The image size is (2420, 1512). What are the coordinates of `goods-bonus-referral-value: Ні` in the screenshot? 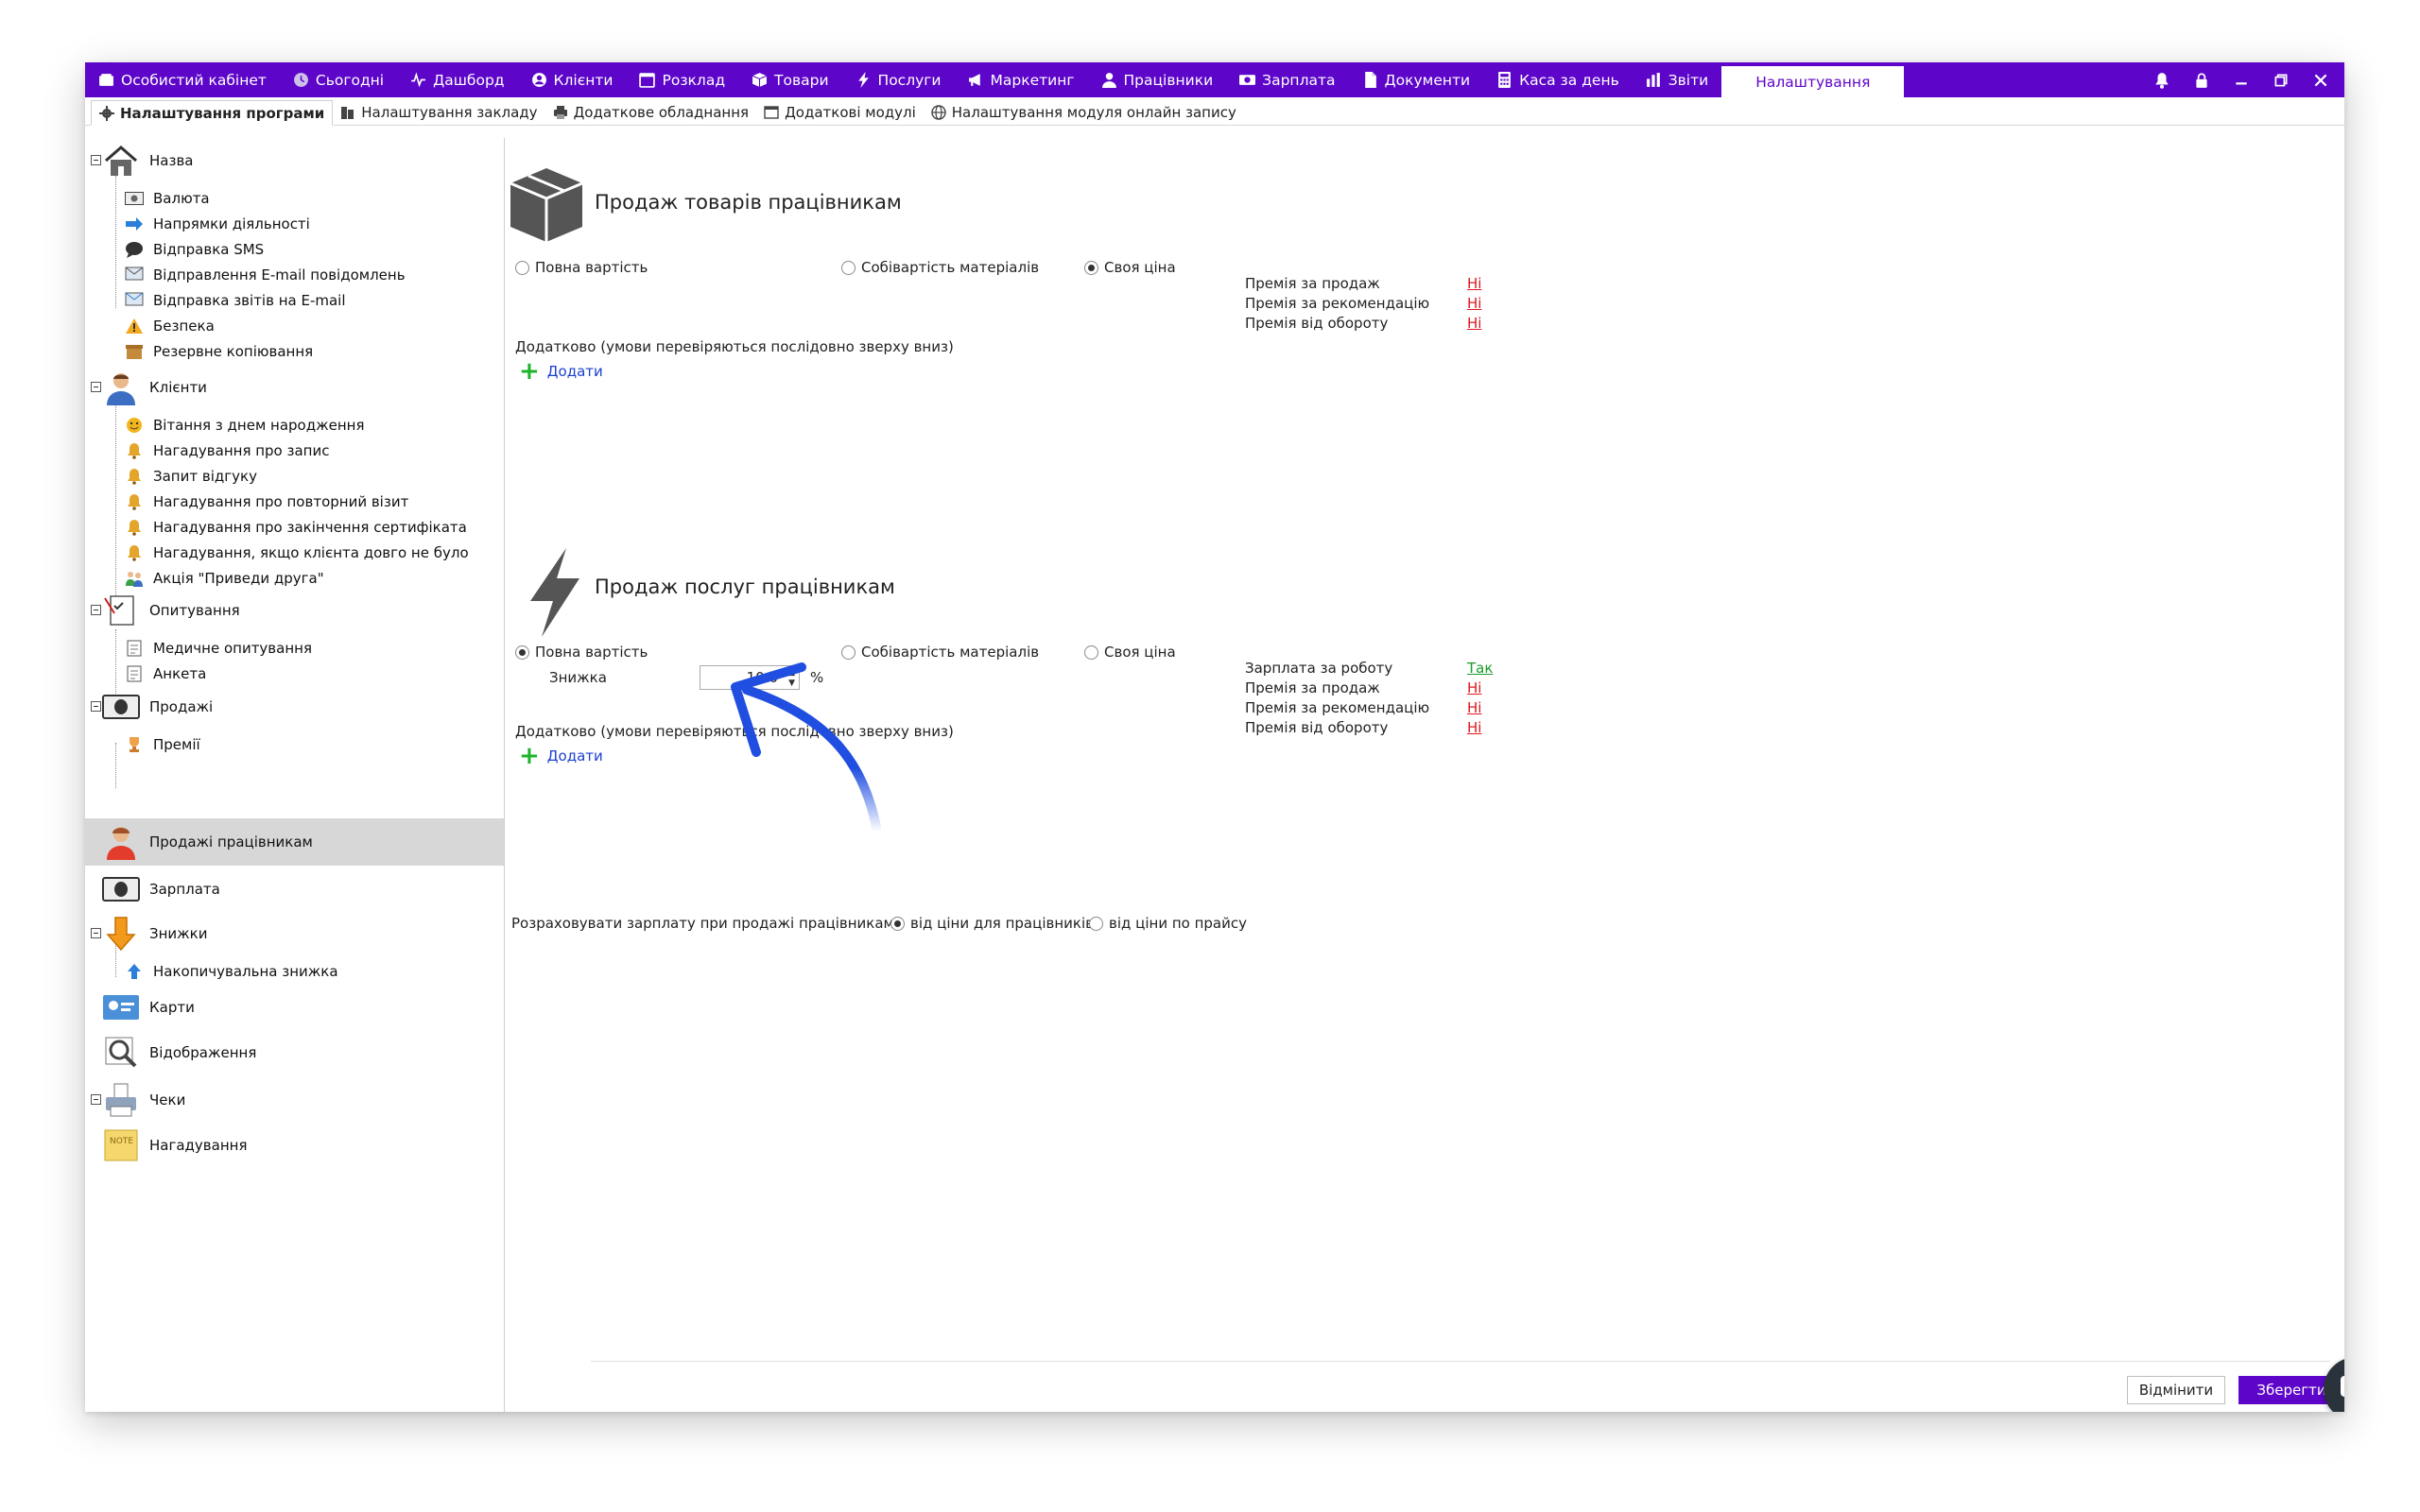 It's located at (1474, 303).